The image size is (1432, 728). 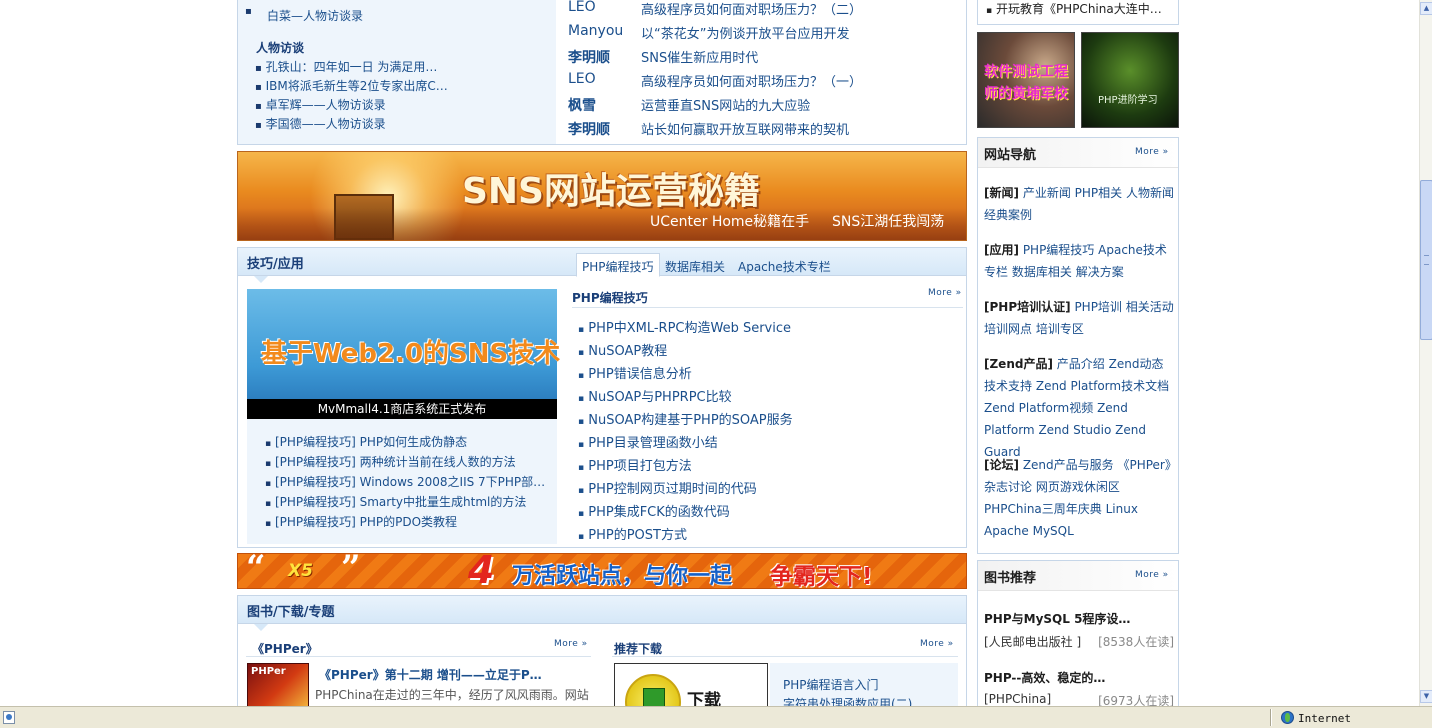 What do you see at coordinates (1079, 629) in the screenshot?
I see `book-item: PHP与MySQL 5程序设… [人民邮电出版社 ] [8538人在读]` at bounding box center [1079, 629].